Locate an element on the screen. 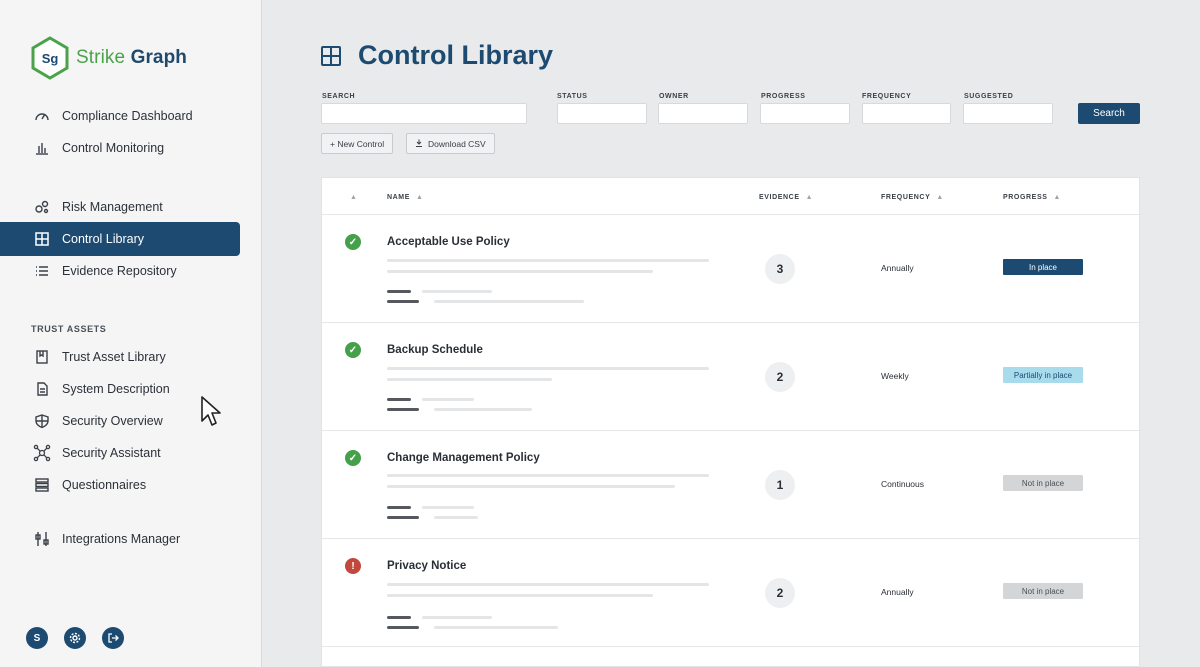  nav-label: Compliance Dashboard is located at coordinates (127, 116).